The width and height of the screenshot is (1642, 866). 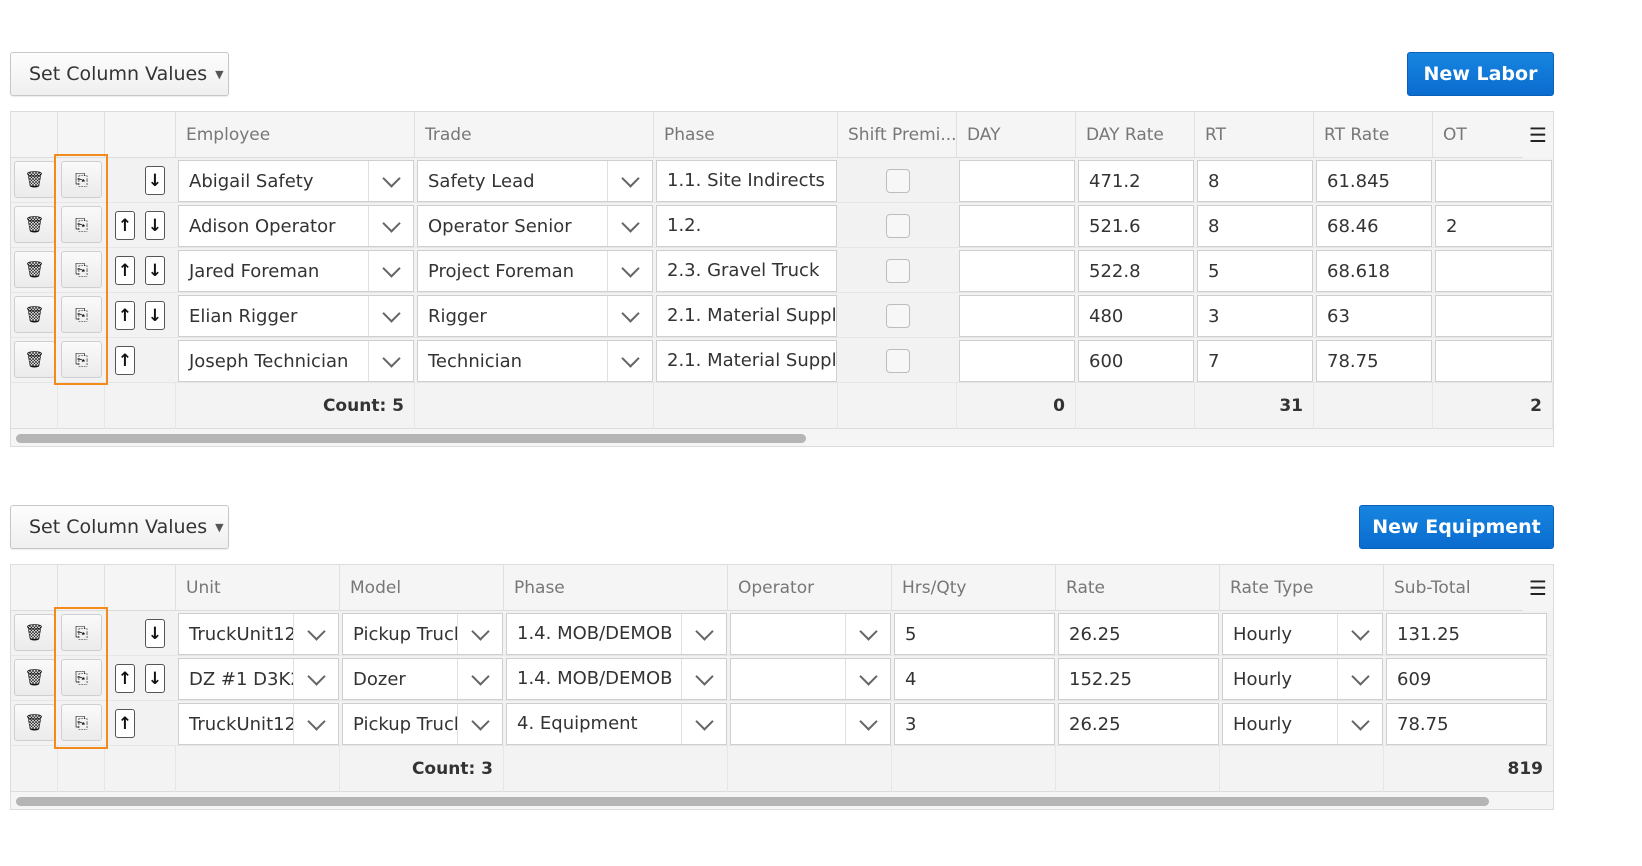 I want to click on column-header: Employee, so click(x=295, y=135).